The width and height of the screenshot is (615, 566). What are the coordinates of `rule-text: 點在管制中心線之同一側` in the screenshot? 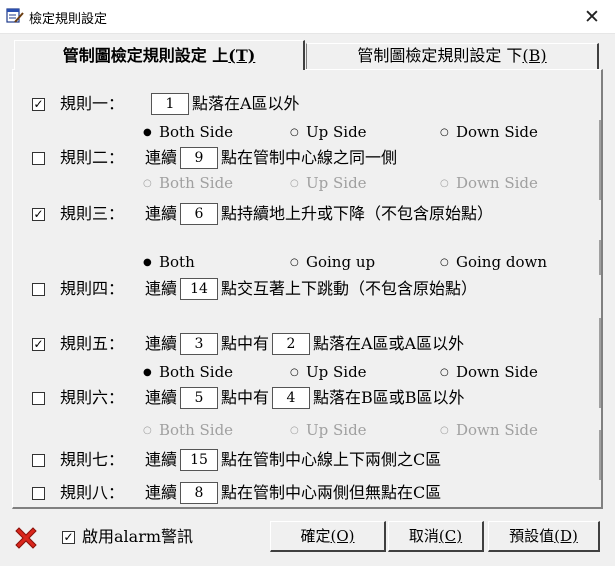 It's located at (309, 157).